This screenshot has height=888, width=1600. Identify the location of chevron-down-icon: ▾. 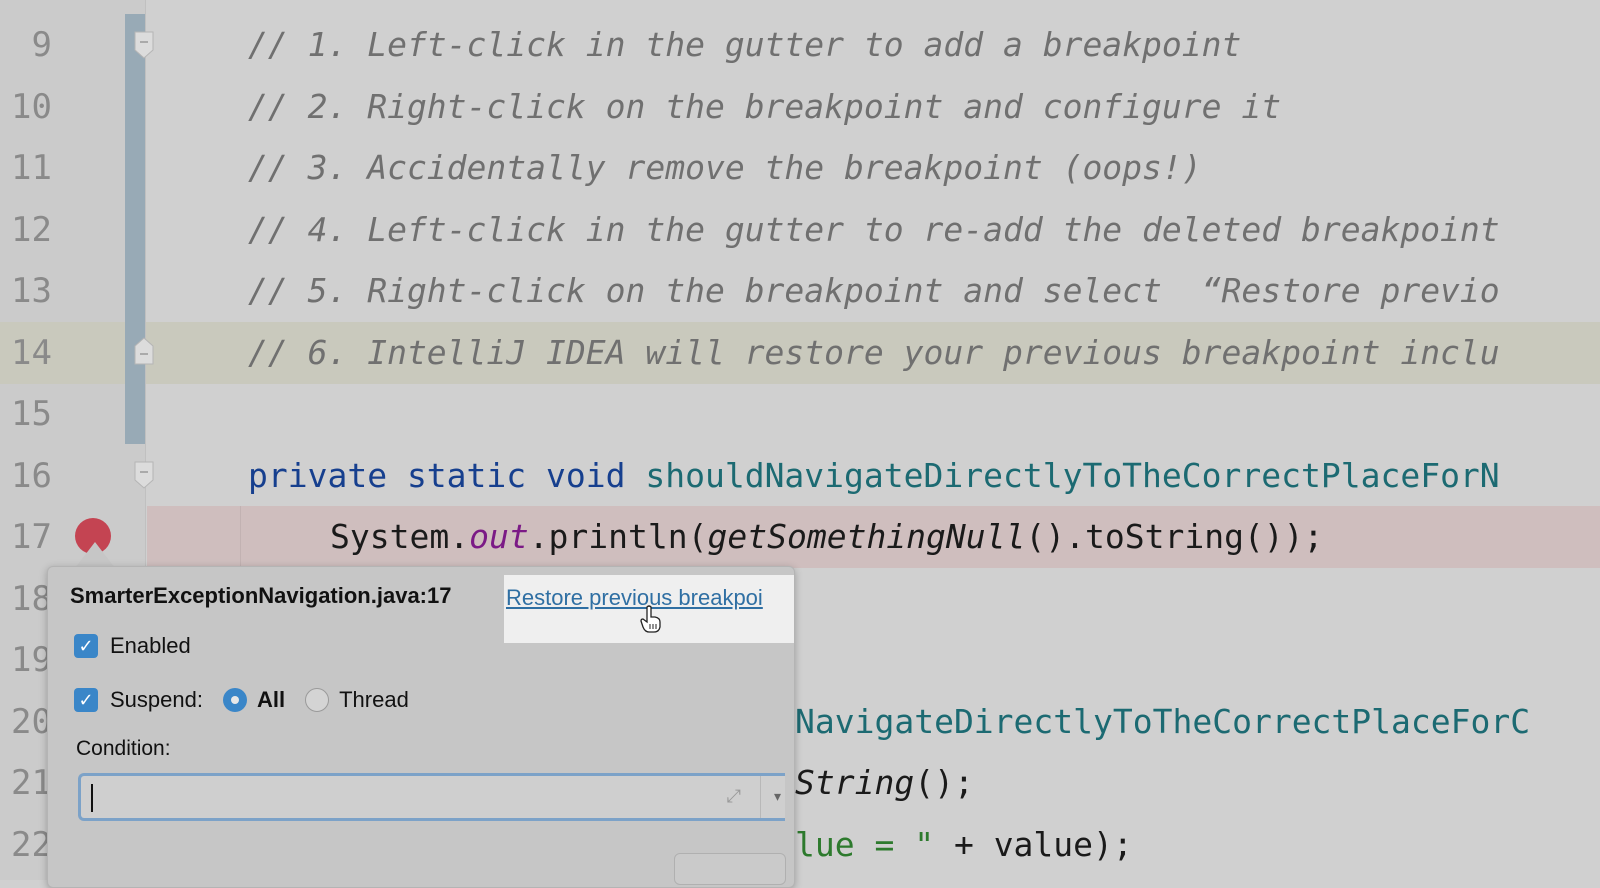
(777, 796).